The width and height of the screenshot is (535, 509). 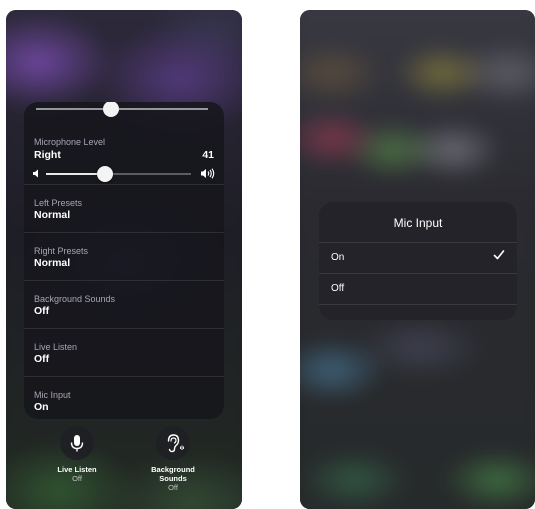 I want to click on live-listen-button, so click(x=77, y=443).